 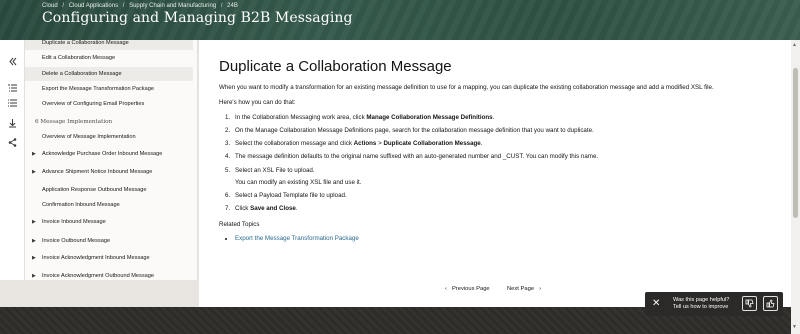 What do you see at coordinates (12, 160) in the screenshot?
I see `icon-rail` at bounding box center [12, 160].